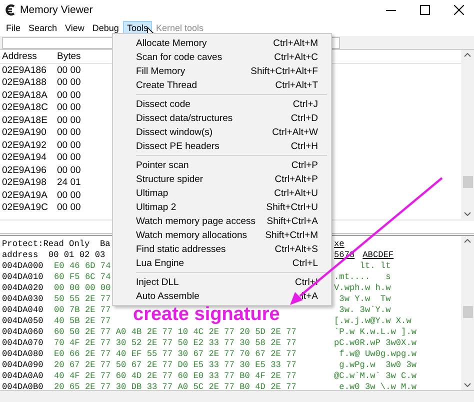 The image size is (474, 402). What do you see at coordinates (377, 365) in the screenshot?
I see `hex-ascii: g.wPg.w 3w0 3w` at bounding box center [377, 365].